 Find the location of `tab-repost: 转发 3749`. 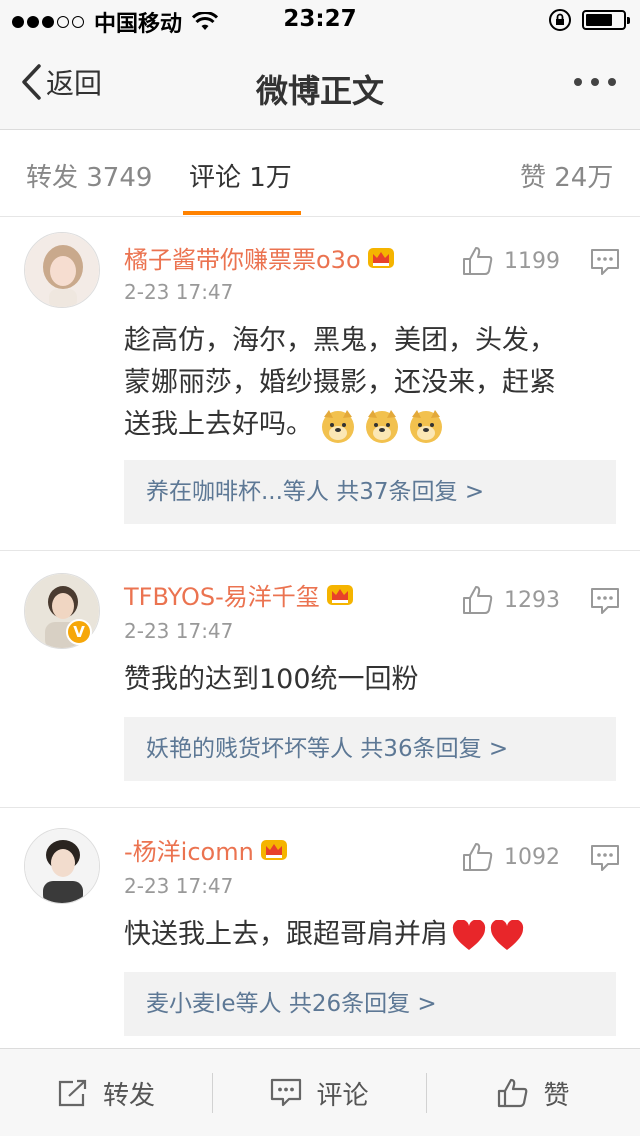

tab-repost: 转发 3749 is located at coordinates (89, 175).